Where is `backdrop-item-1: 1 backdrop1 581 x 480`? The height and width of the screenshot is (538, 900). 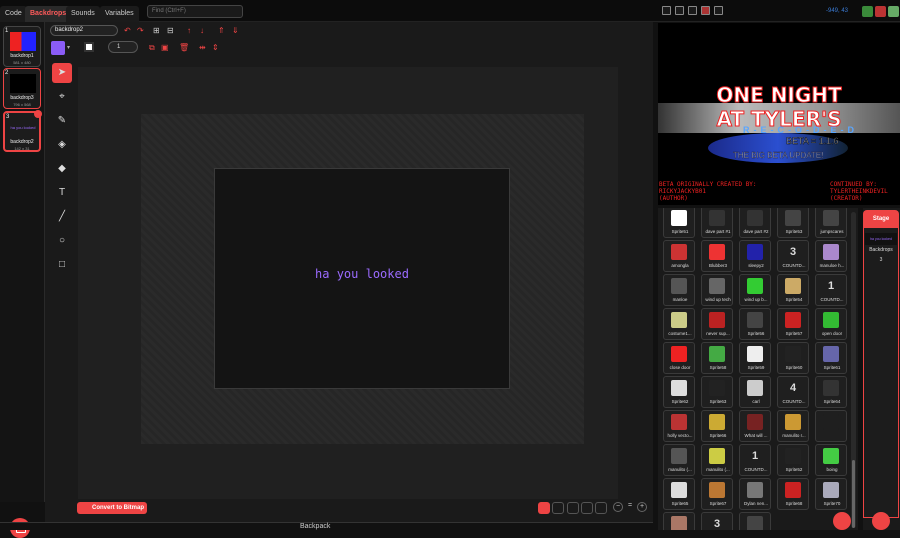 backdrop-item-1: 1 backdrop1 581 x 480 is located at coordinates (22, 46).